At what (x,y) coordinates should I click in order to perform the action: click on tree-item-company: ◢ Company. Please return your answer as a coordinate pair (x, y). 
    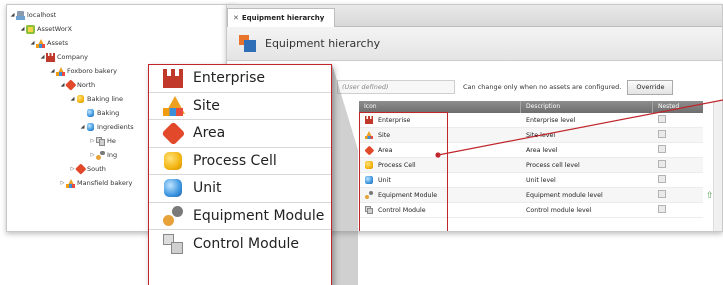
    Looking at the image, I should click on (63, 57).